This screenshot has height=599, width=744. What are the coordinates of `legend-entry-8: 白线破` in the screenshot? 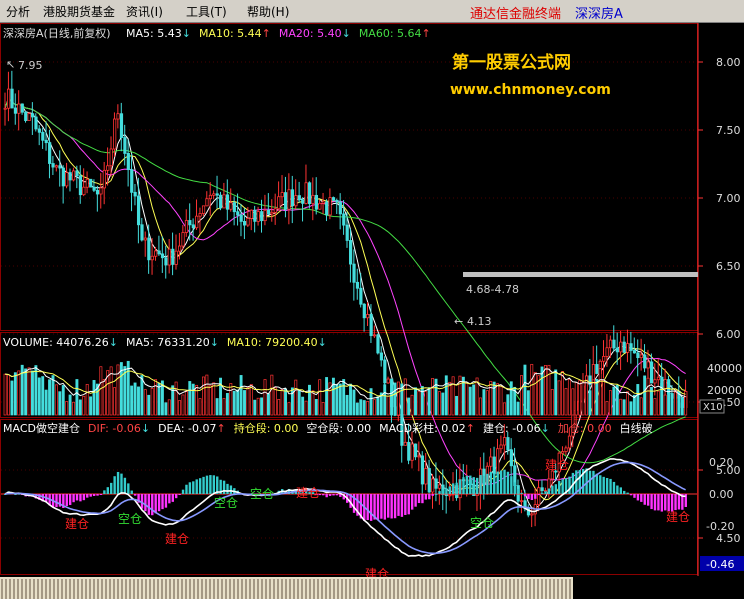 It's located at (636, 428).